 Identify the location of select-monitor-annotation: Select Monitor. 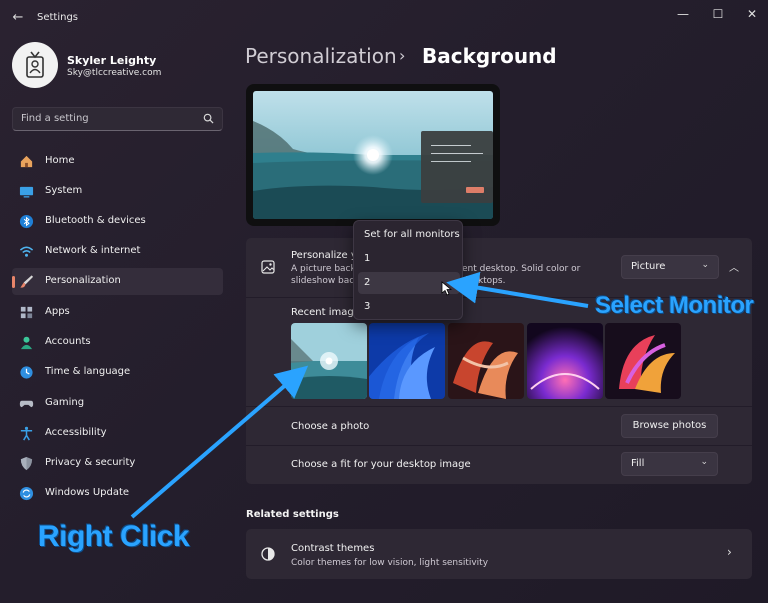
(674, 305).